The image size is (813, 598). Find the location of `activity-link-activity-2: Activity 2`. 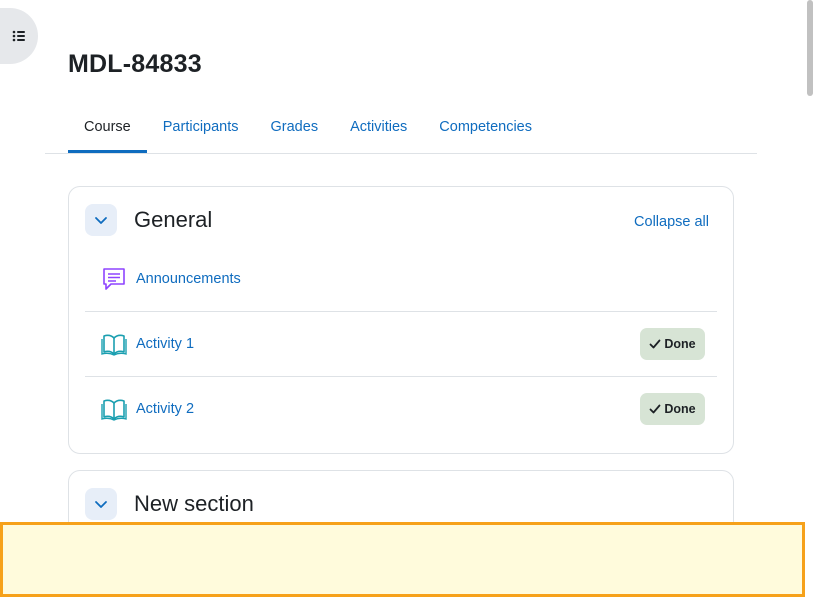

activity-link-activity-2: Activity 2 is located at coordinates (165, 409).